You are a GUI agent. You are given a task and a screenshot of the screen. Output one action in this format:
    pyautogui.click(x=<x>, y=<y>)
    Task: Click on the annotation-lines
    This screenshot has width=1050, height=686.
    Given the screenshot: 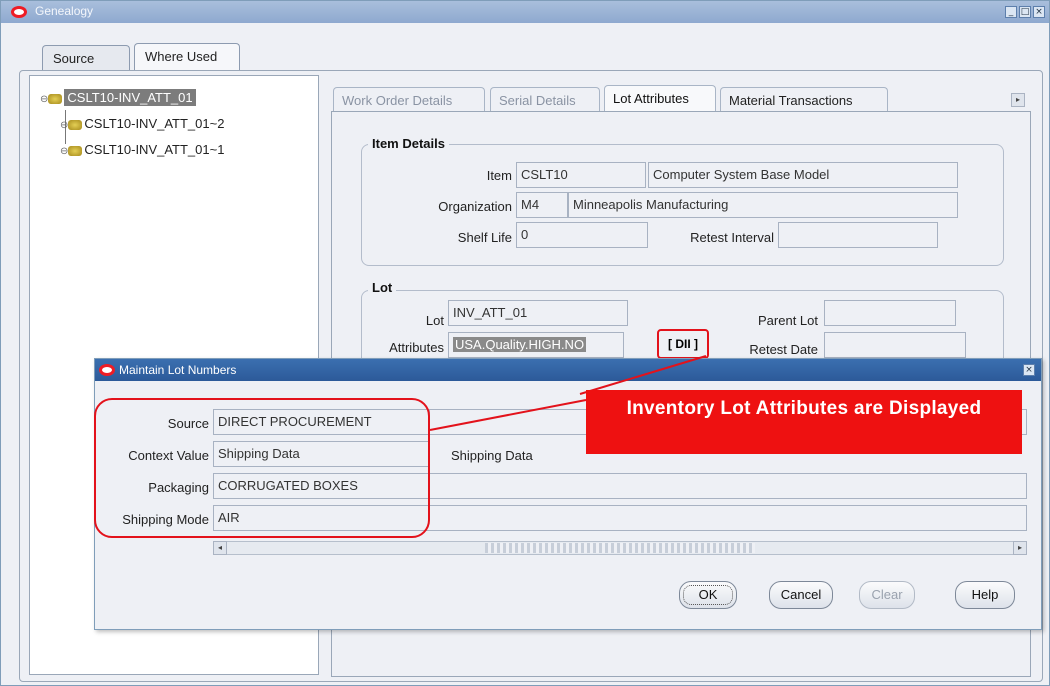 What is the action you would take?
    pyautogui.click(x=568, y=393)
    